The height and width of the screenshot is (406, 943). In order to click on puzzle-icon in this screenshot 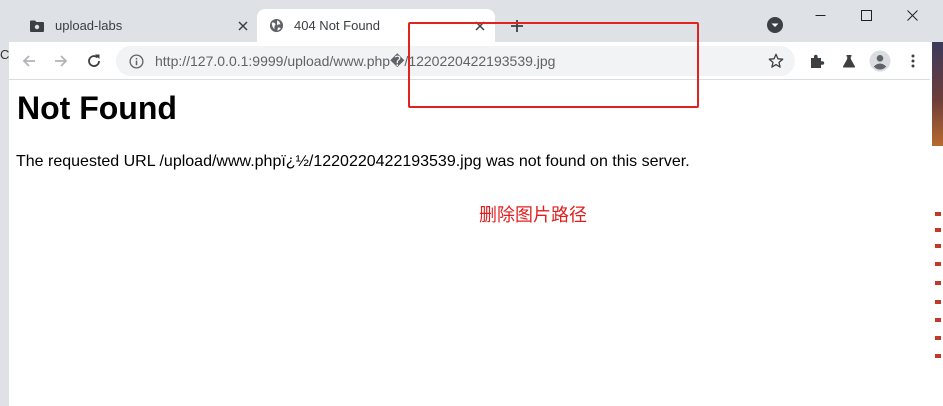, I will do `click(818, 61)`.